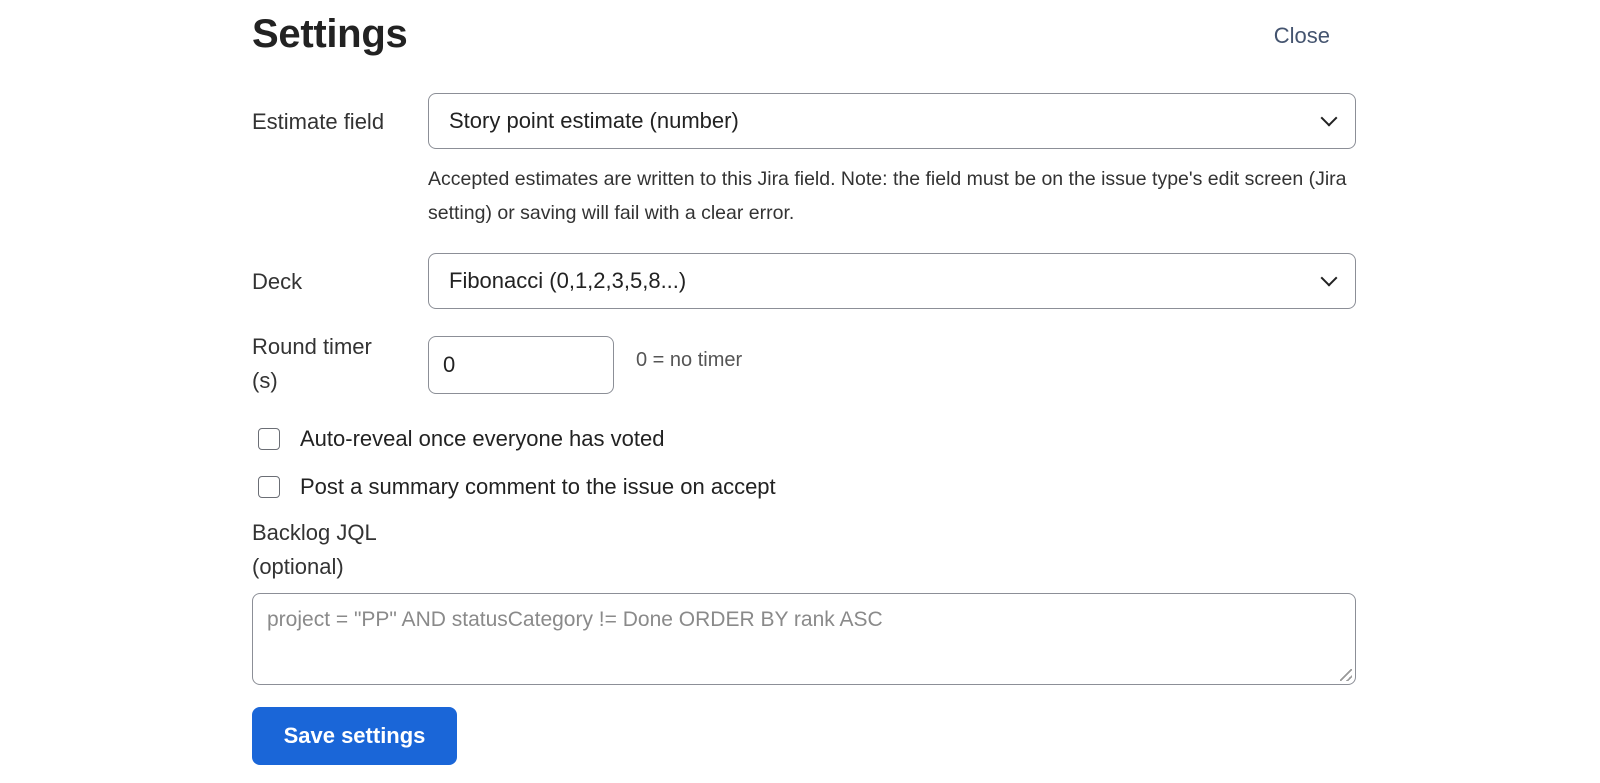 This screenshot has width=1600, height=783. I want to click on auto-reveal-label: Auto-reveal once everyone has voted, so click(482, 438).